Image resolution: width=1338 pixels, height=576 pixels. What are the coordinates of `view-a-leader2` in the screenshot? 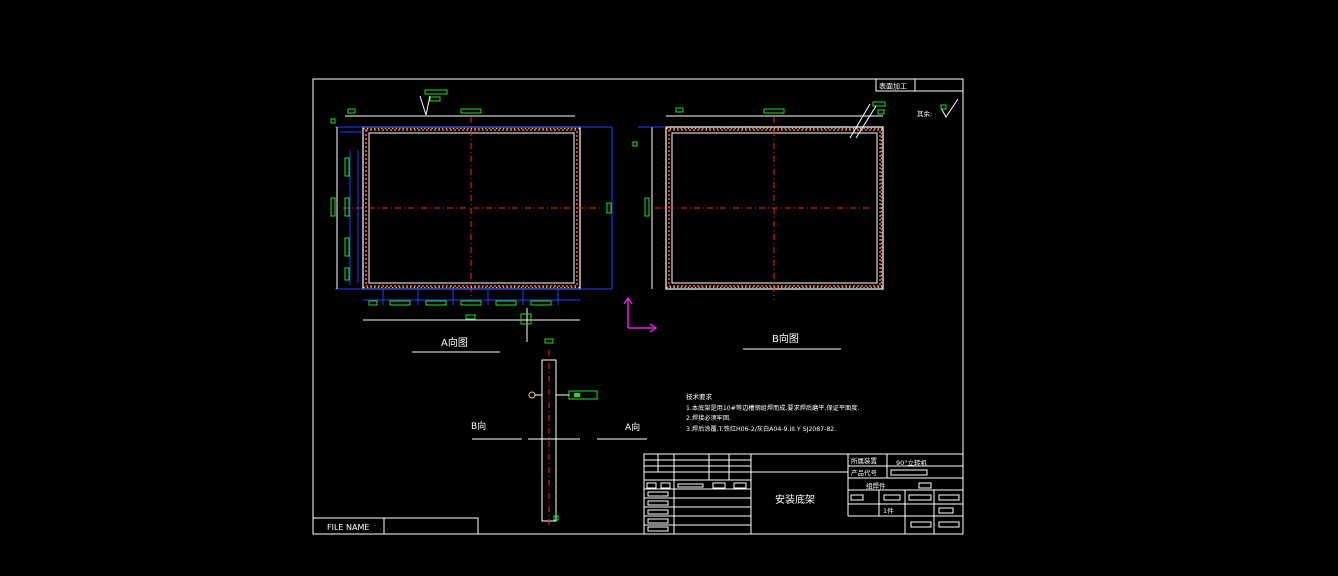 It's located at (428, 105).